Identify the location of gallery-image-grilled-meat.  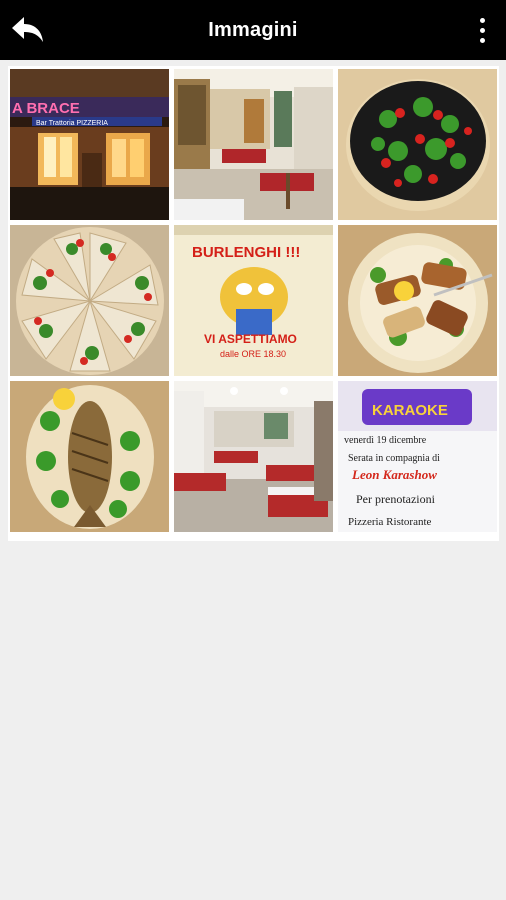
(417, 300).